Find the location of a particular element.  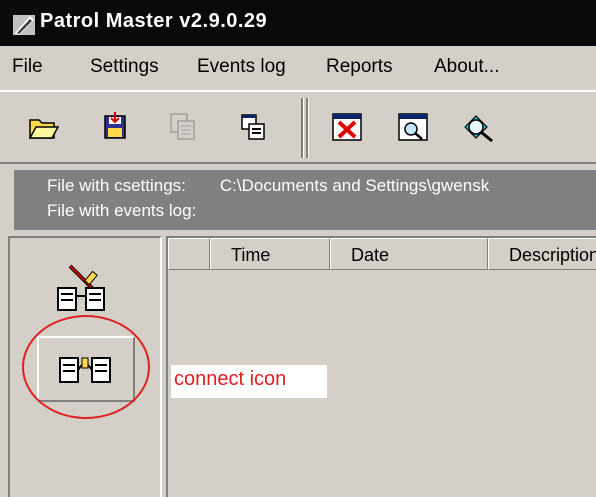

table-header: Time Date Description is located at coordinates (382, 255).